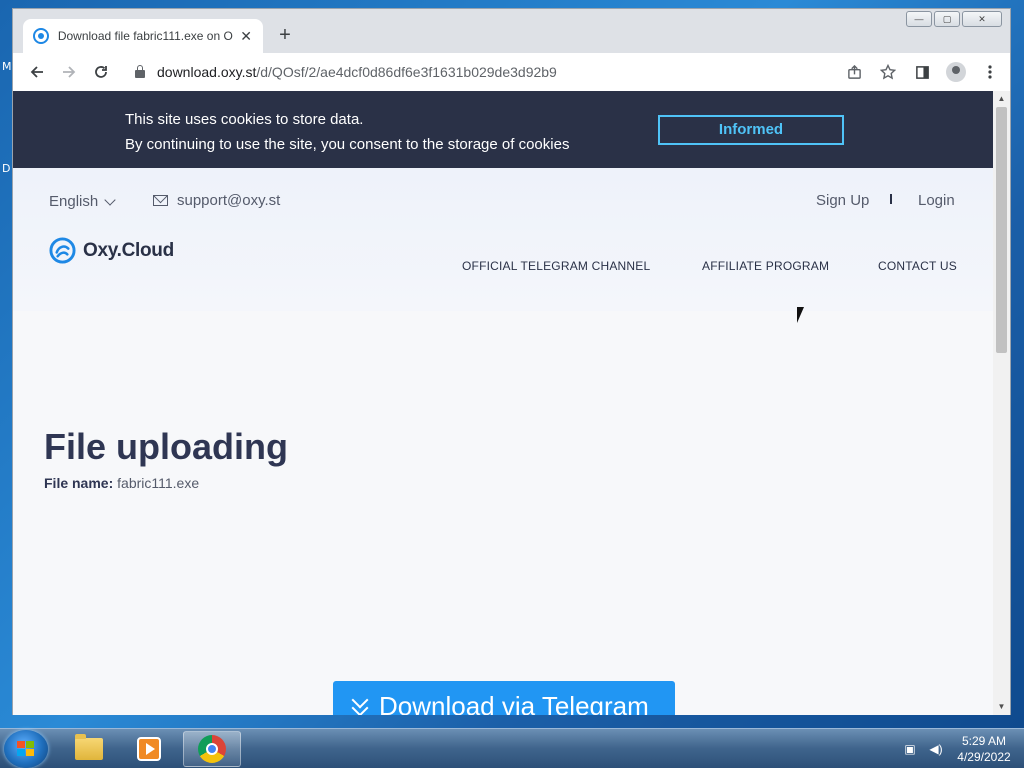 Image resolution: width=1024 pixels, height=768 pixels. What do you see at coordinates (947, 19) in the screenshot?
I see `maximize-button: ▢` at bounding box center [947, 19].